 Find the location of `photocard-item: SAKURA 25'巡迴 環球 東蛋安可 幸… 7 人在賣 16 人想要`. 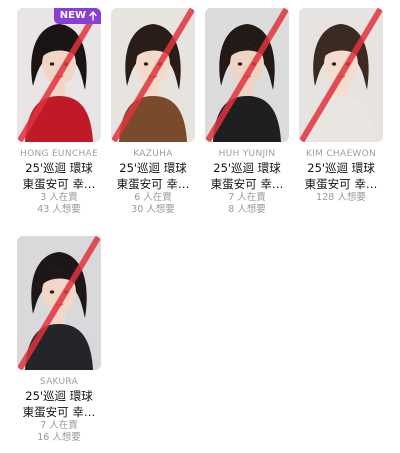

photocard-item: SAKURA 25'巡迴 環球 東蛋安可 幸… 7 人在賣 16 人想要 is located at coordinates (59, 340).